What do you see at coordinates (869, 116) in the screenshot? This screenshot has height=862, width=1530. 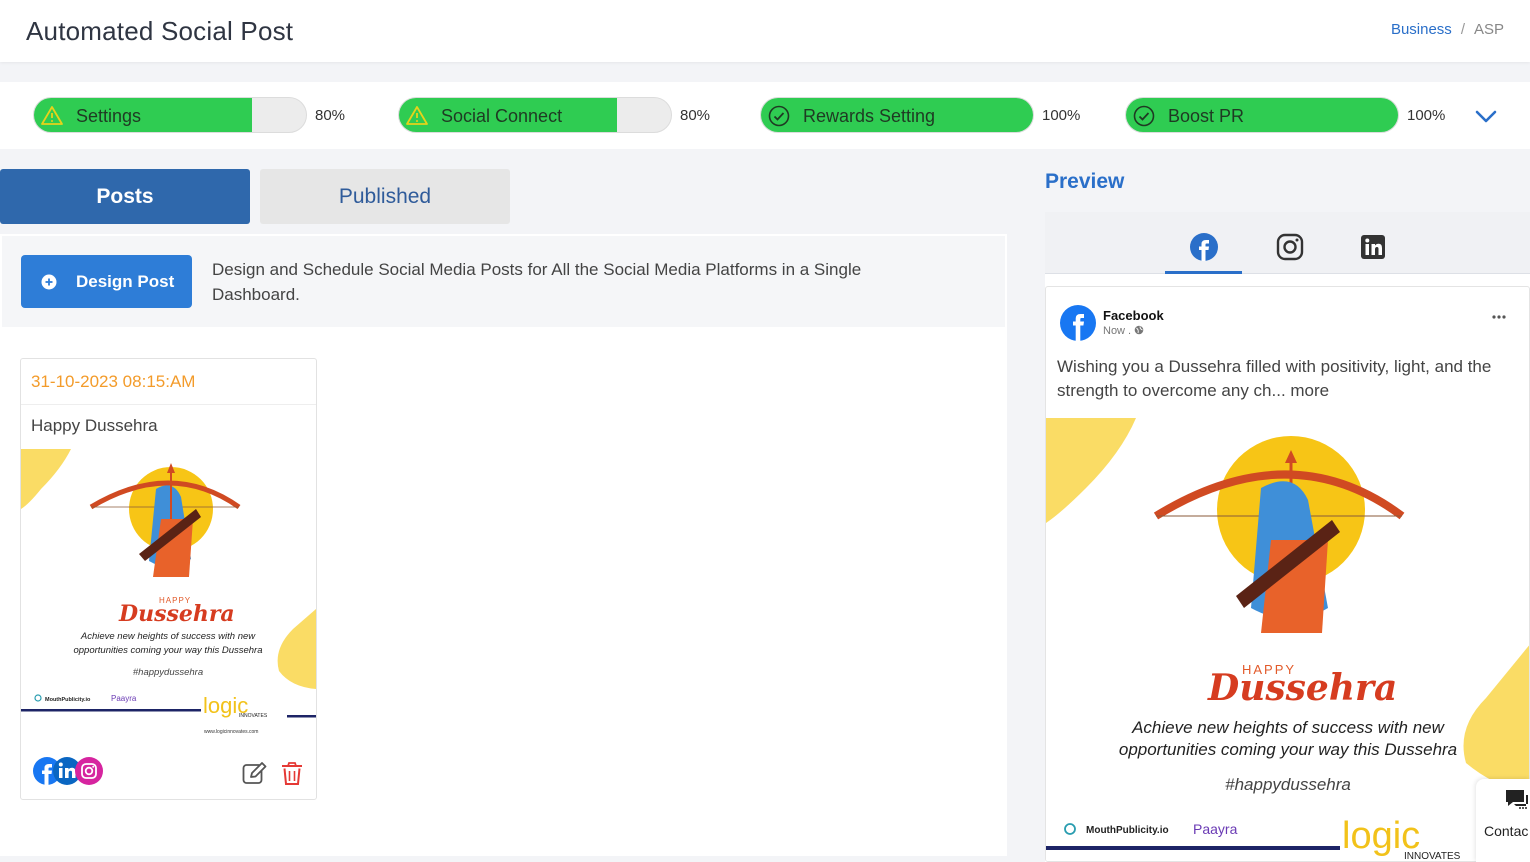 I see `progress-label: Rewards Setting` at bounding box center [869, 116].